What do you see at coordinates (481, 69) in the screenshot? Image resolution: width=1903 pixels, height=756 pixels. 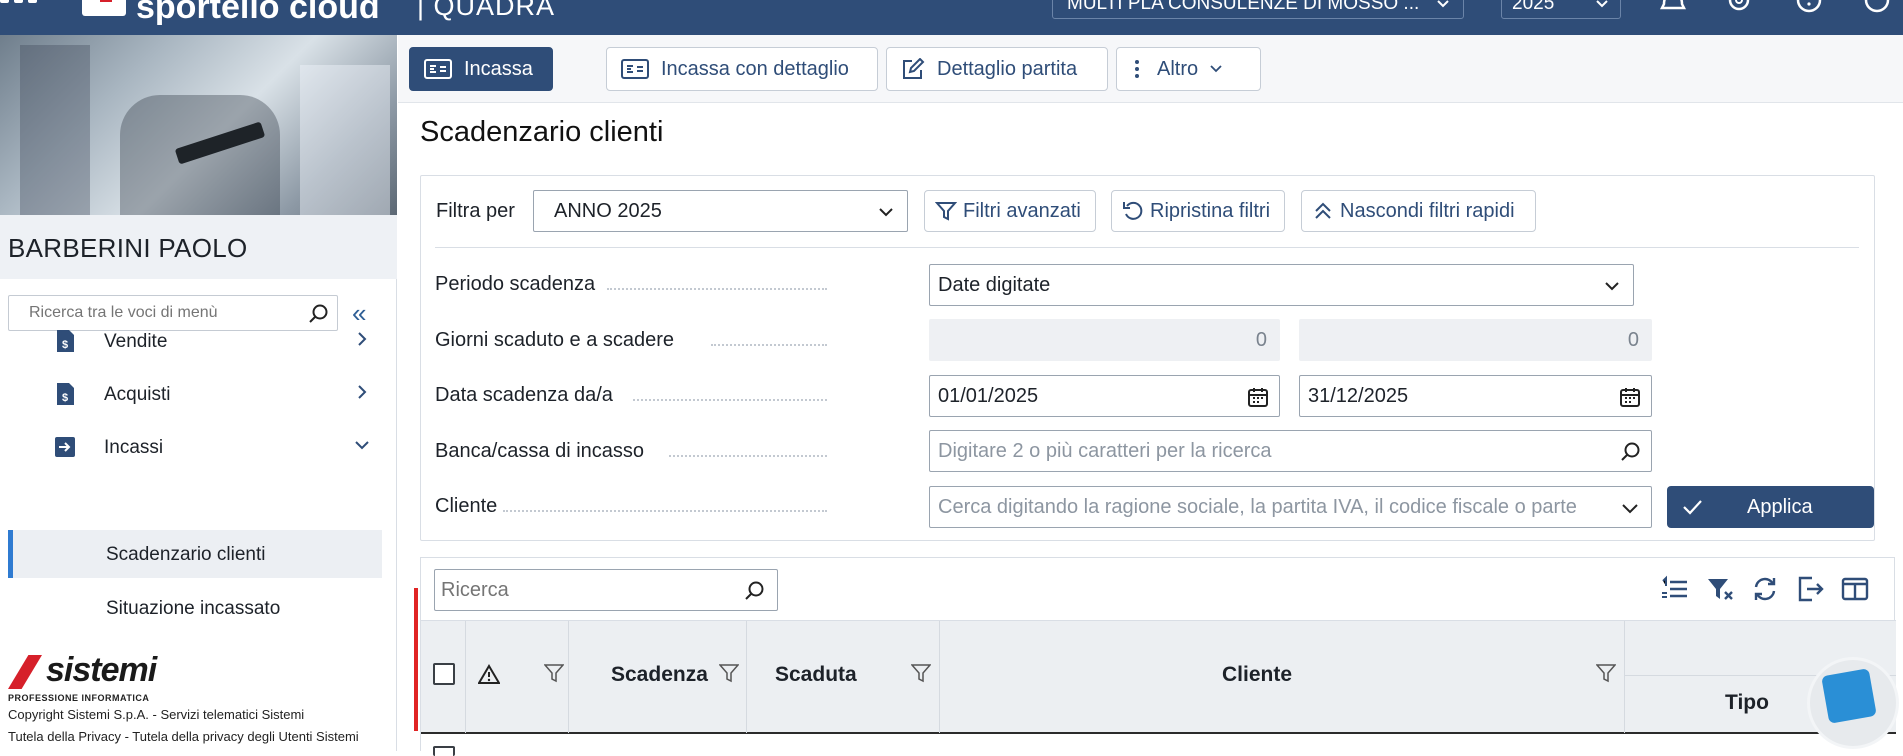 I see `incassa-button: Incassa` at bounding box center [481, 69].